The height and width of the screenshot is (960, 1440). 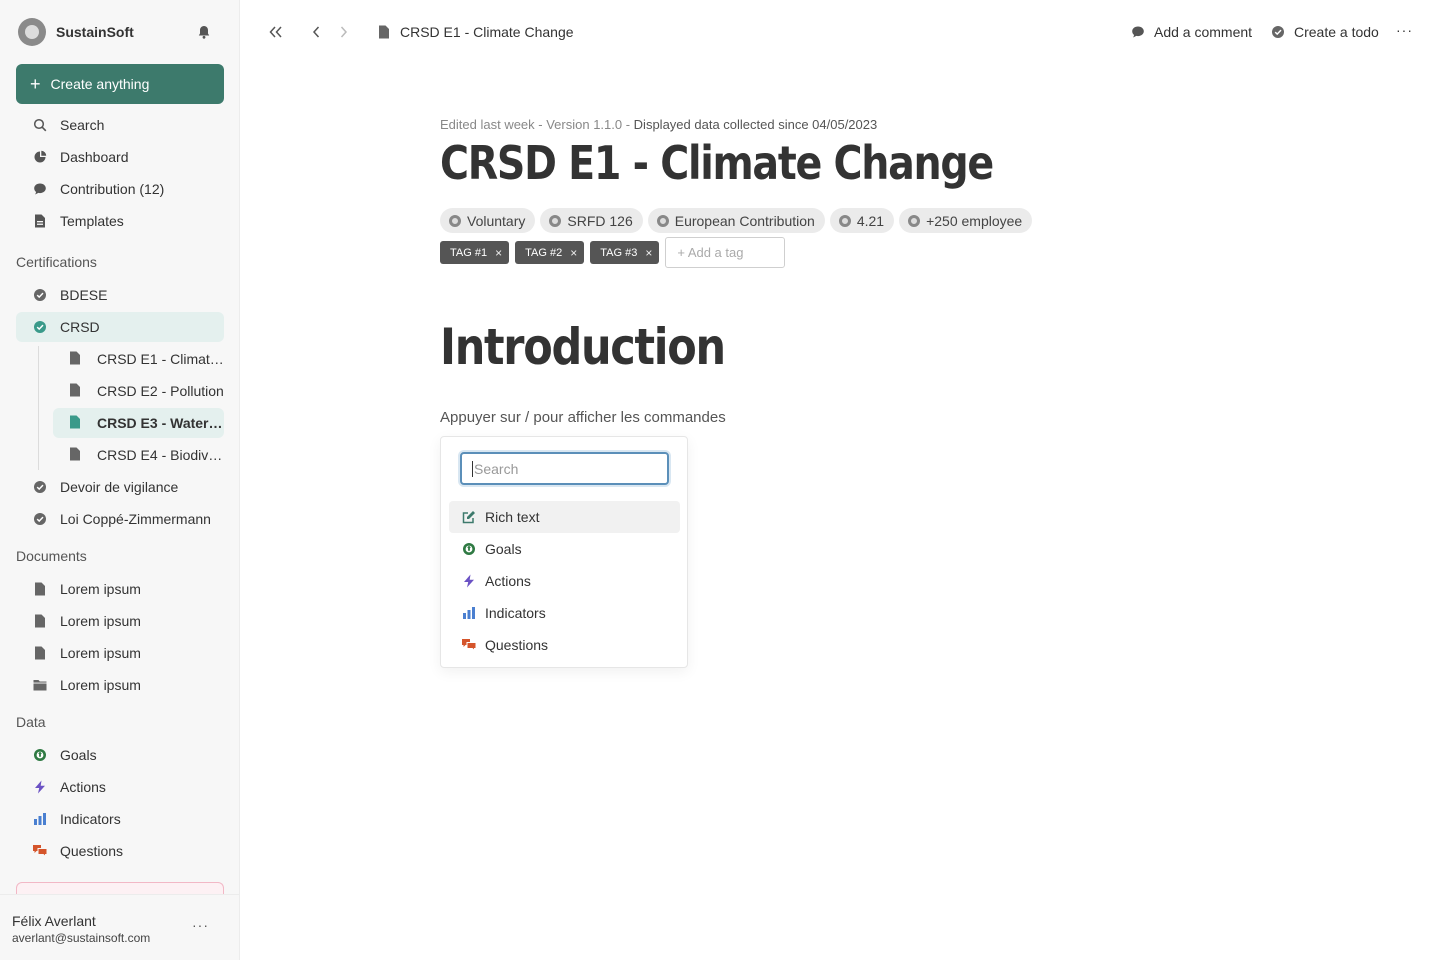 What do you see at coordinates (725, 252) in the screenshot?
I see `add-tag-input: + Add a tag` at bounding box center [725, 252].